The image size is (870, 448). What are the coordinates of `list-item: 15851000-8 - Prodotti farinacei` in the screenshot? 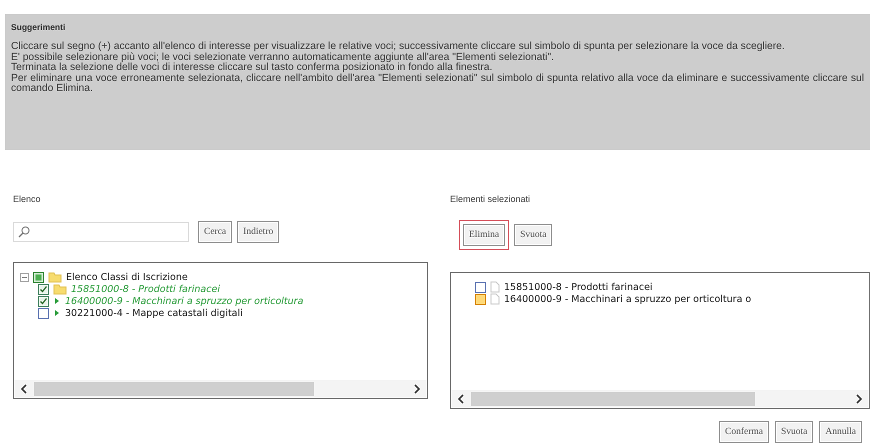 It's located at (578, 287).